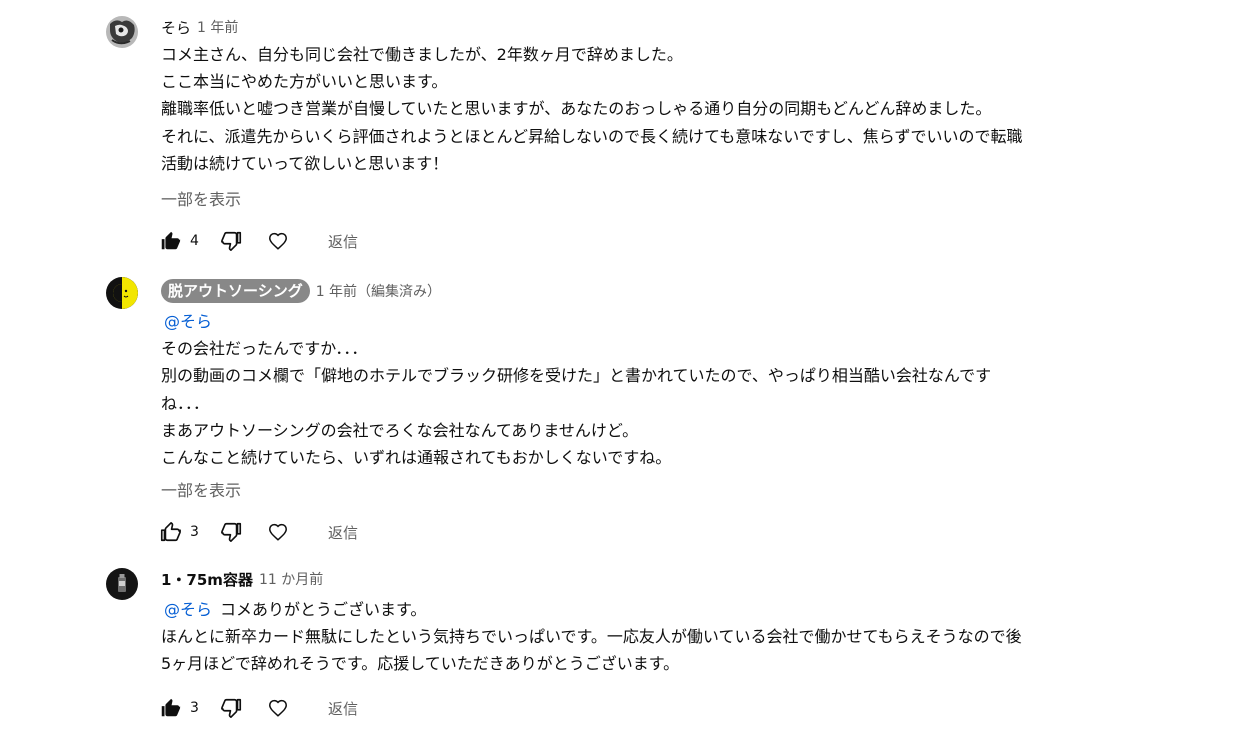 This screenshot has width=1234, height=736. I want to click on comment-header: 1・75m容器 11 か月前, so click(242, 579).